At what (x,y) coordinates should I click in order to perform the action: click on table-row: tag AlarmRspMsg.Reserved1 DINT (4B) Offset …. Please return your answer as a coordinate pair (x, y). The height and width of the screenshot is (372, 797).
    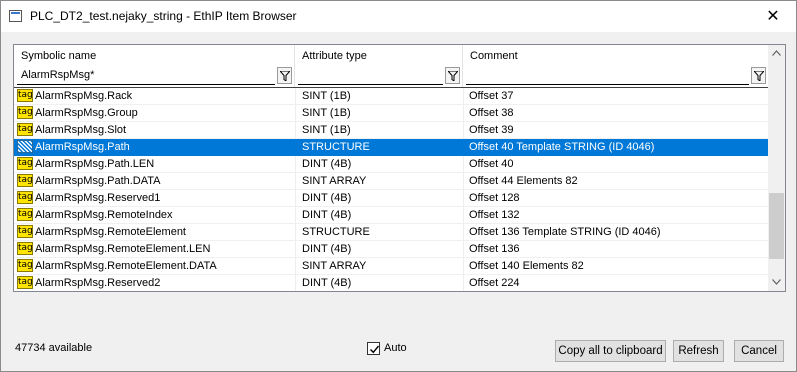
    Looking at the image, I should click on (391, 198).